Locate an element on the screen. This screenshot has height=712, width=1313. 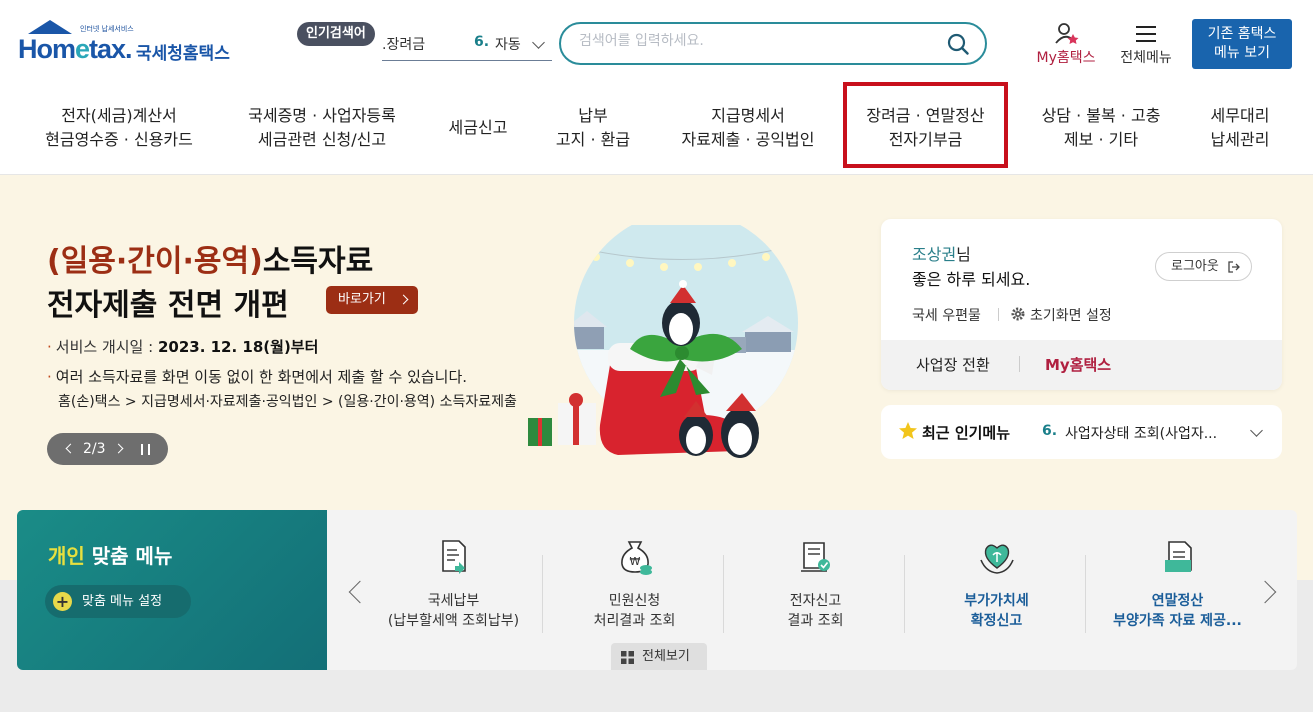
personal-menu-setting-button: + 맞춤 메뉴 설정 is located at coordinates (118, 601).